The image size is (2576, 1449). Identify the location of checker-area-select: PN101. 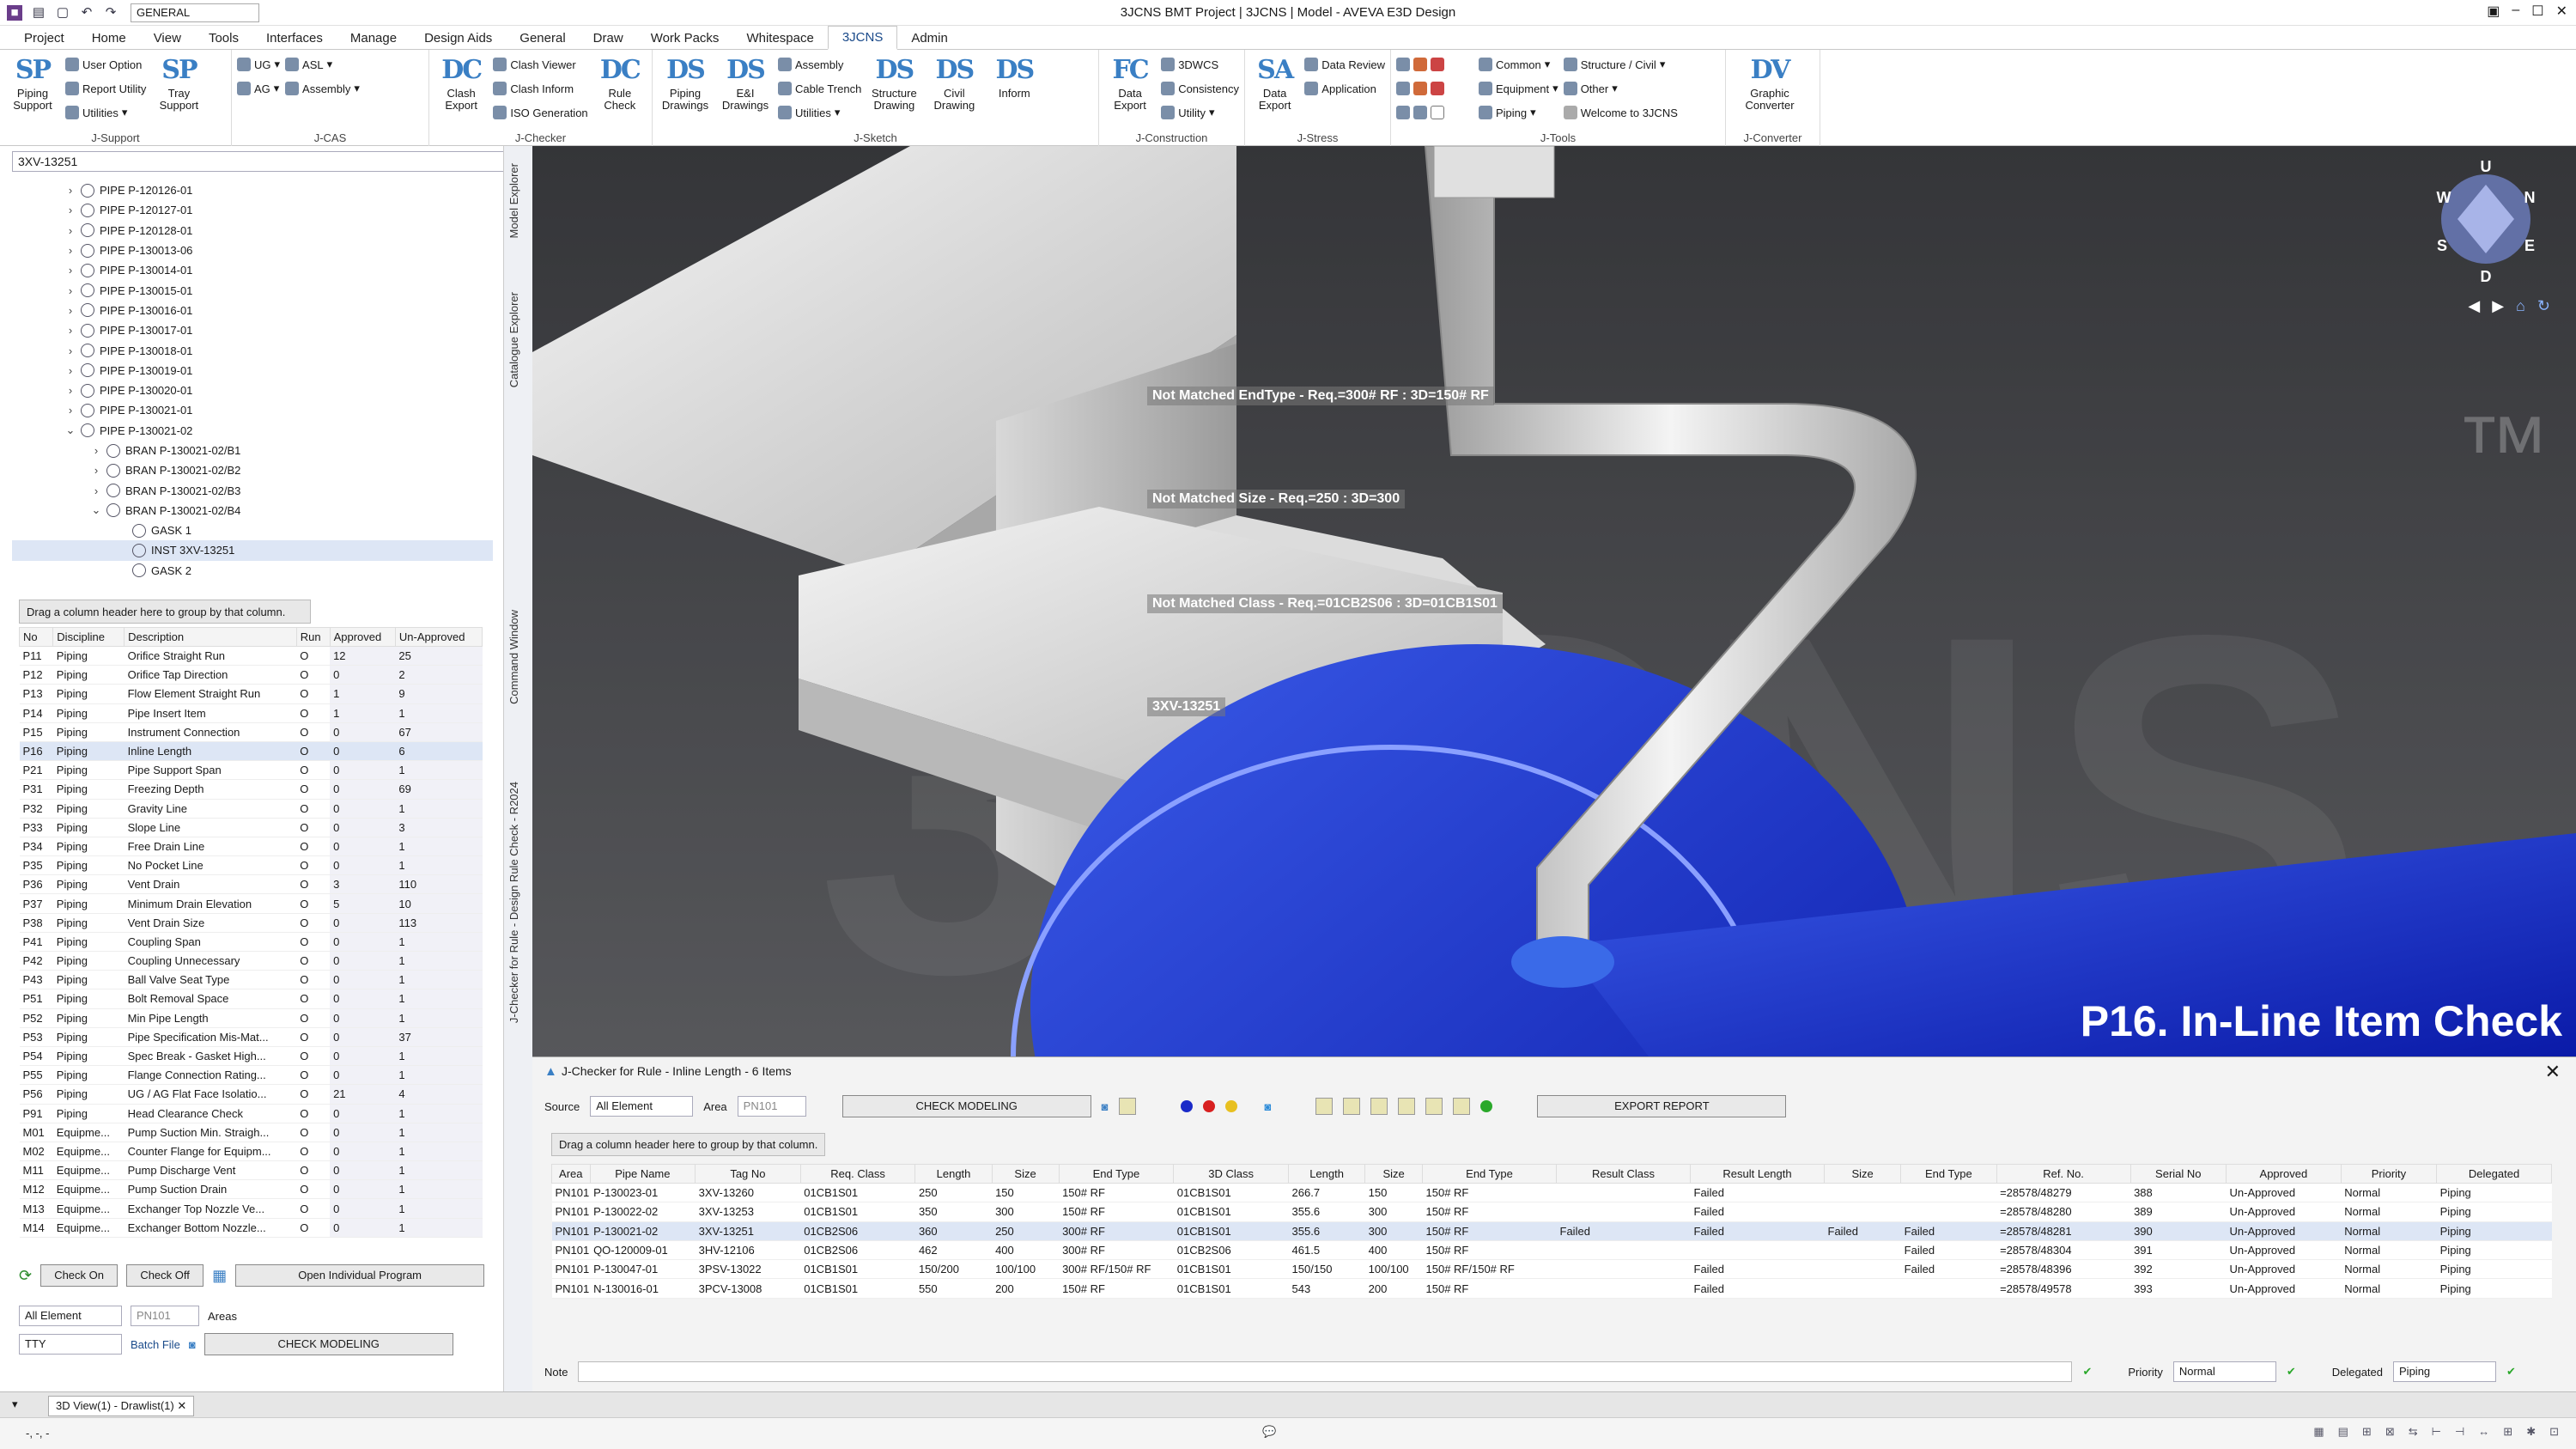
(771, 1106).